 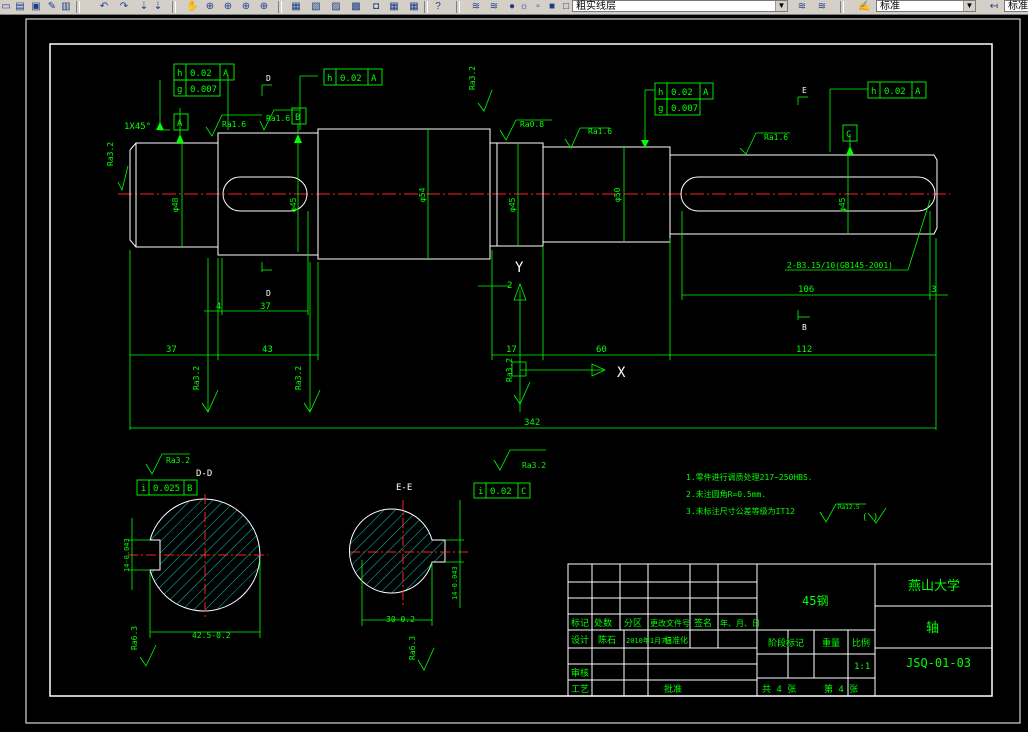 What do you see at coordinates (926, 6) in the screenshot?
I see `style-combo: 标准 ▼` at bounding box center [926, 6].